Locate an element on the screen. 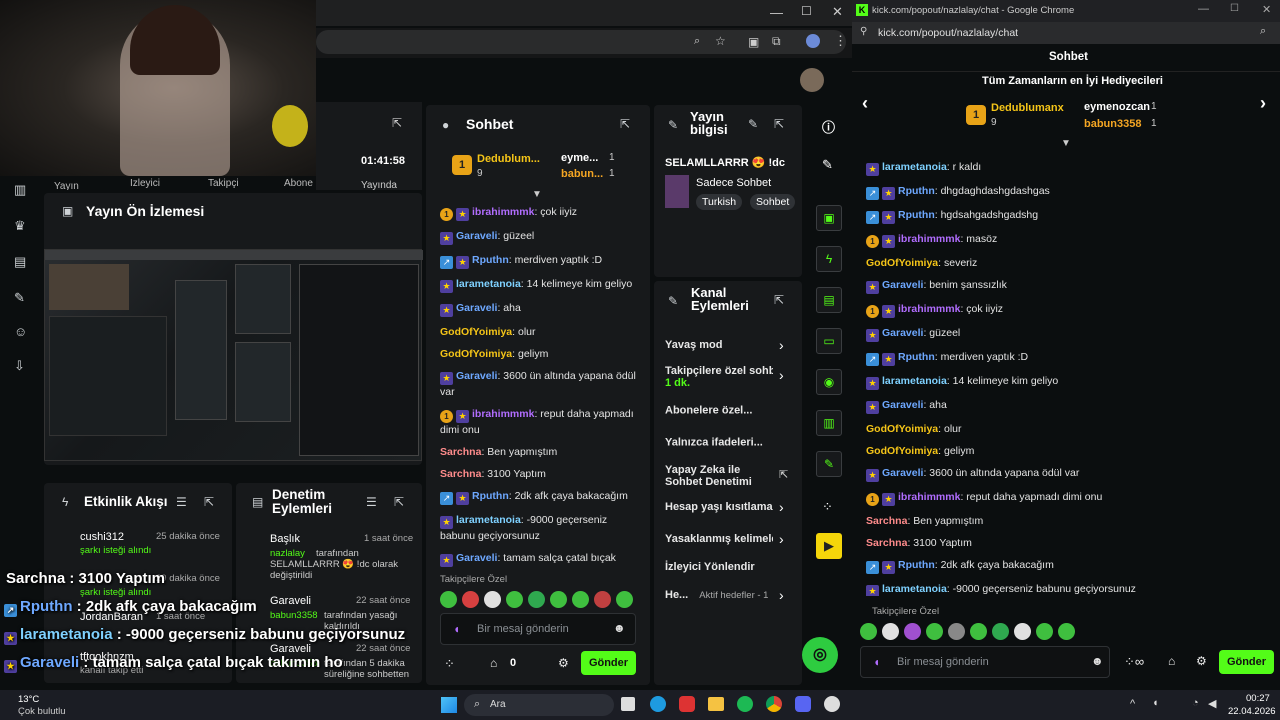 The height and width of the screenshot is (720, 1280). tag-turkish: Turkish is located at coordinates (719, 202).